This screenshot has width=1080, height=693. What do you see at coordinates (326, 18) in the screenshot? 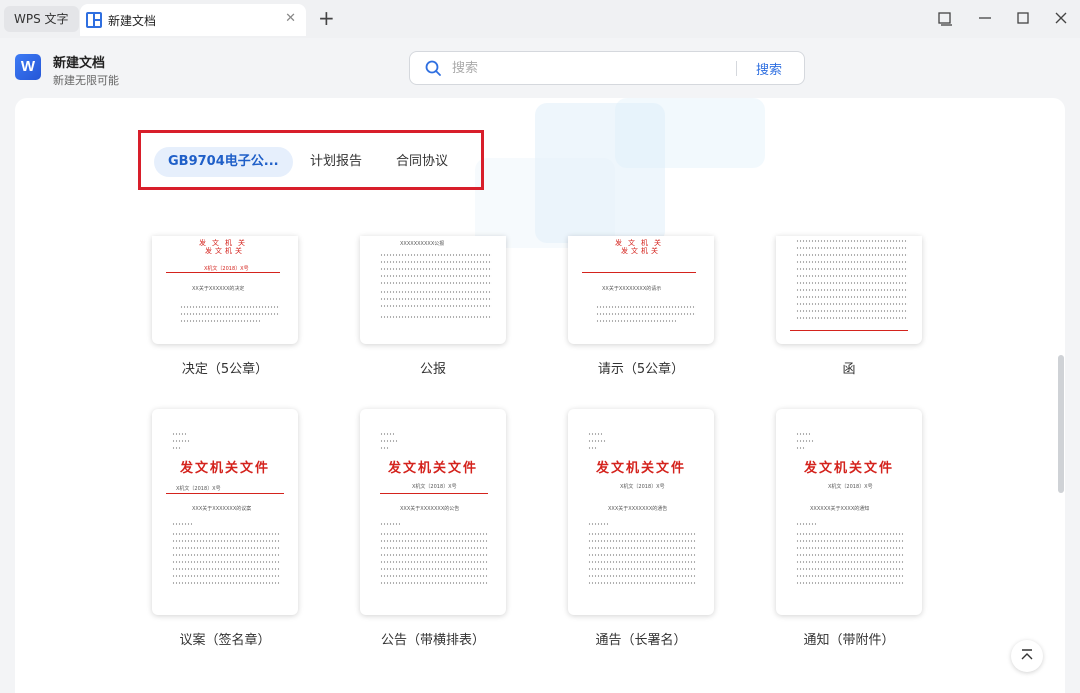
I see `plus-icon: +` at bounding box center [326, 18].